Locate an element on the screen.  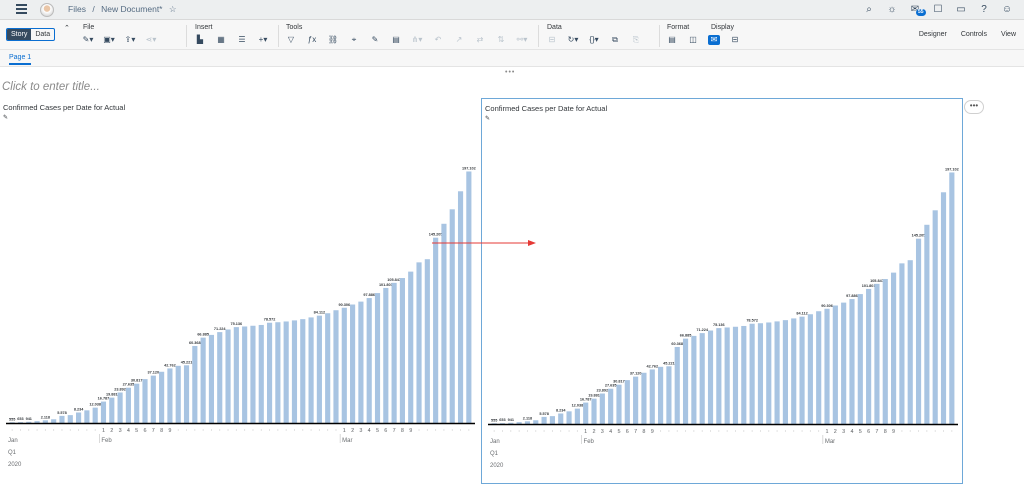
menu-icon is located at coordinates (21, 9).